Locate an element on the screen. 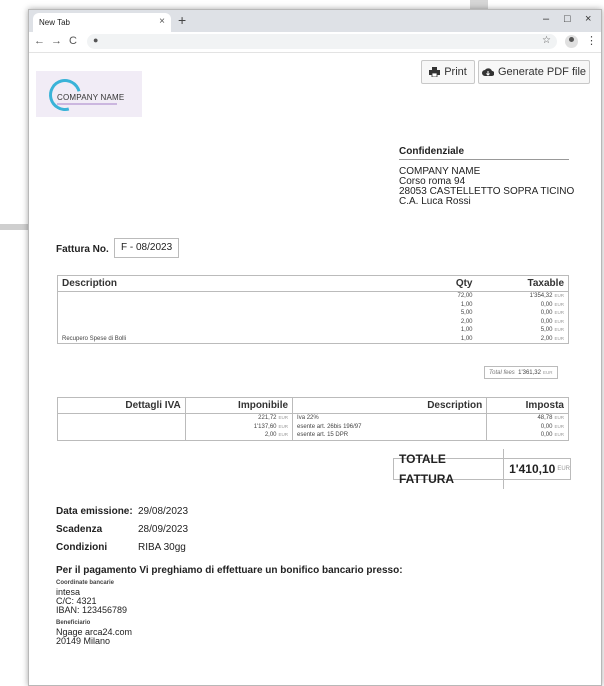  company-logo: COMPANY NAME is located at coordinates (89, 94).